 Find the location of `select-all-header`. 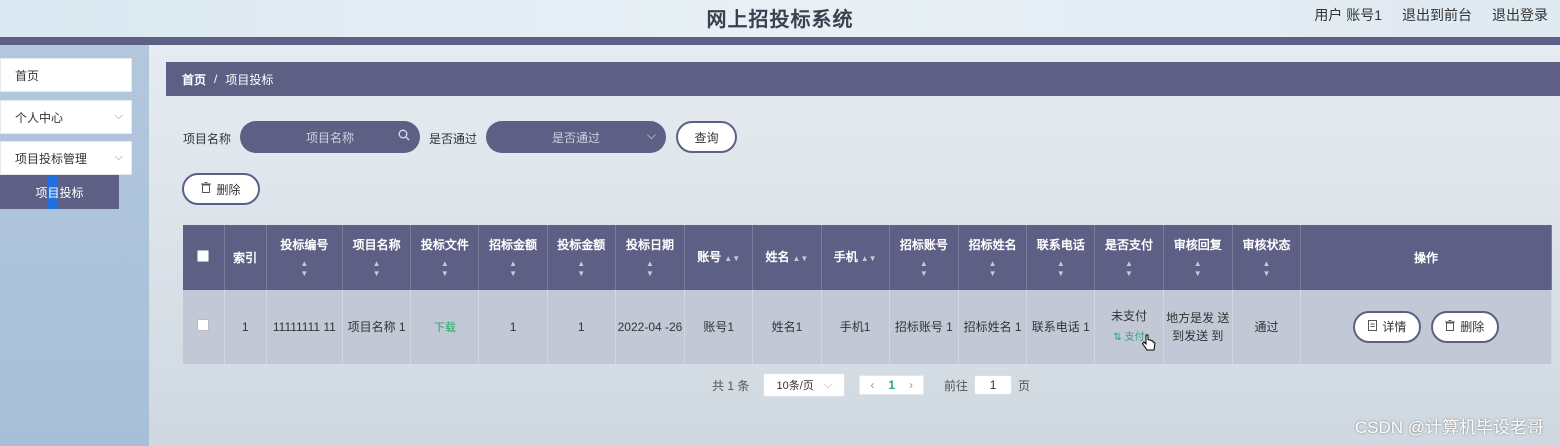

select-all-header is located at coordinates (204, 257).